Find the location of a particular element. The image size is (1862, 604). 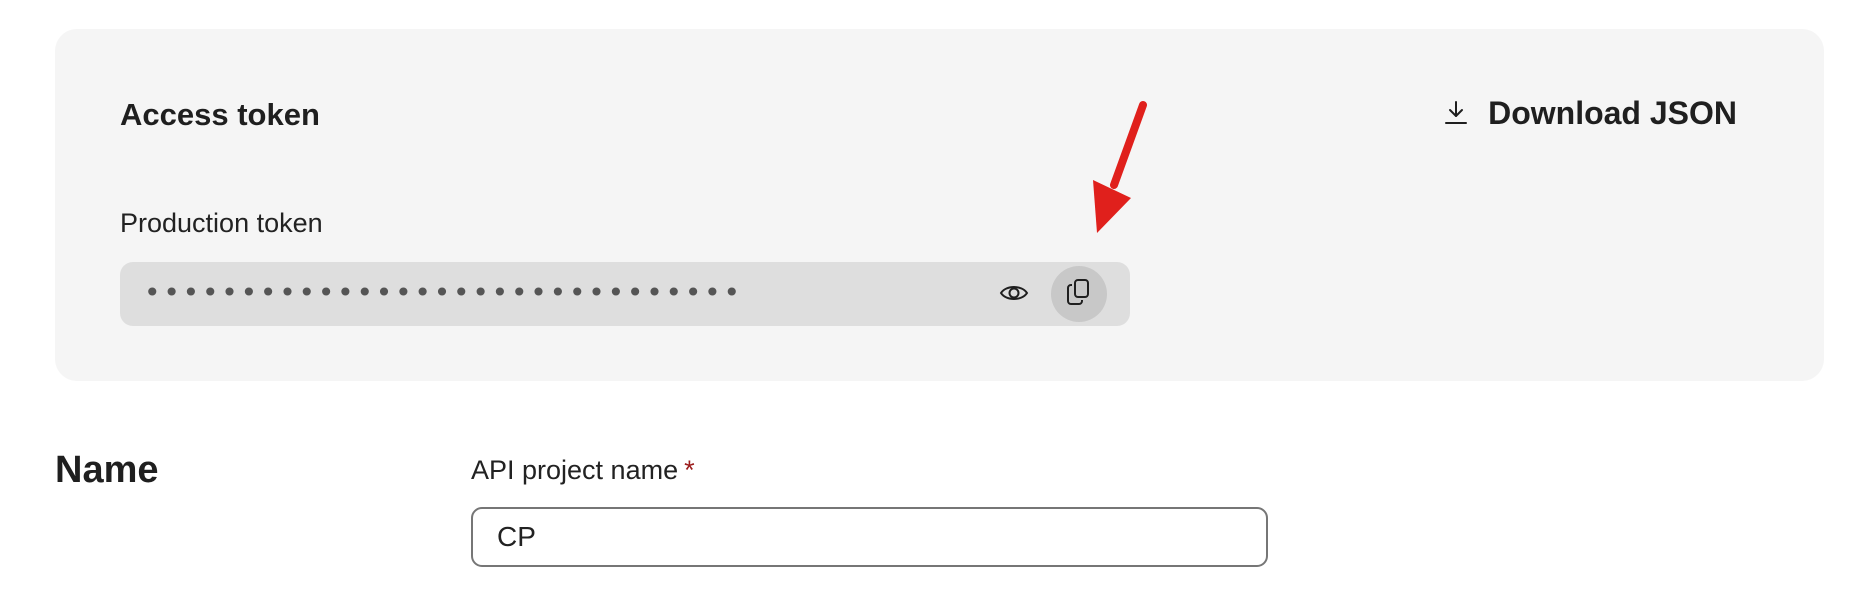

eye-icon is located at coordinates (1014, 295).